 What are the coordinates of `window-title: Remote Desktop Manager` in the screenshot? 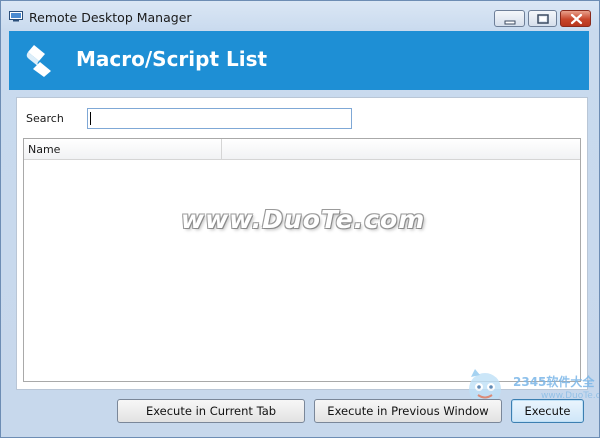 It's located at (110, 17).